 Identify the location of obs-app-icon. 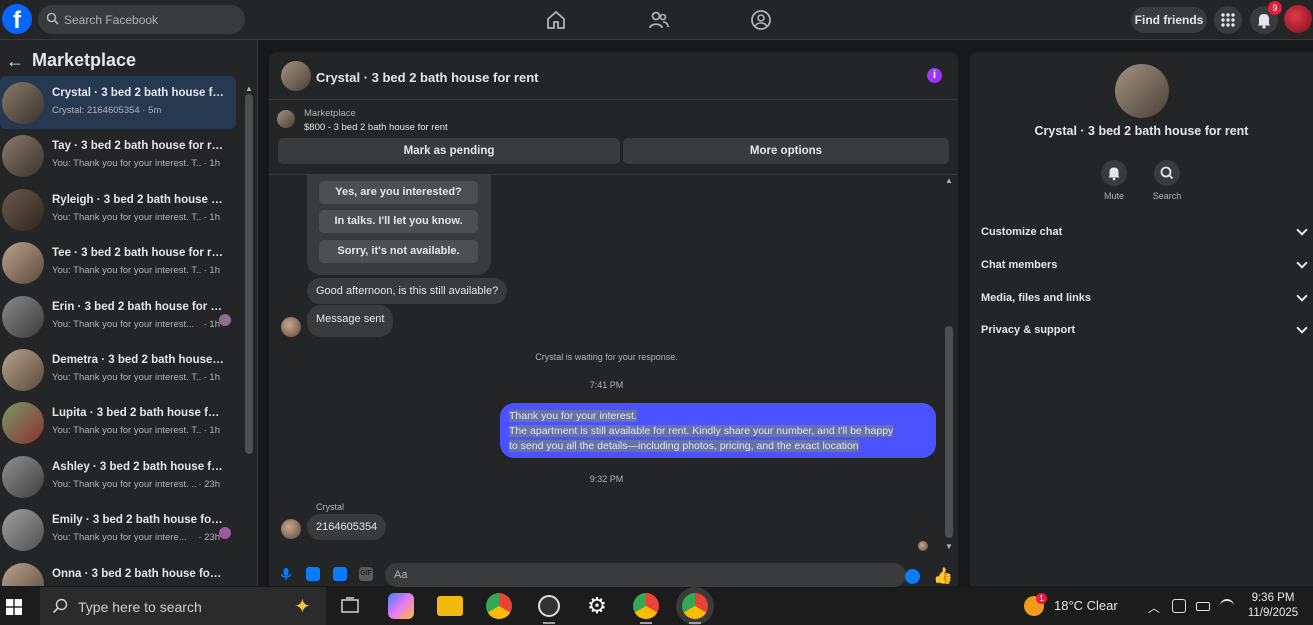
(549, 608).